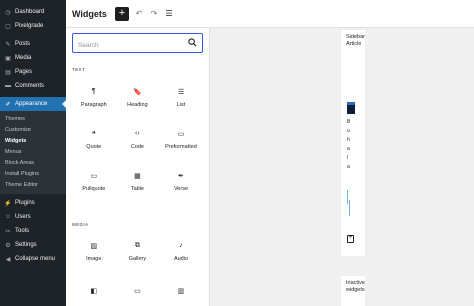 The height and width of the screenshot is (306, 474). What do you see at coordinates (8, 104) in the screenshot?
I see `appearance-icon: ✐` at bounding box center [8, 104].